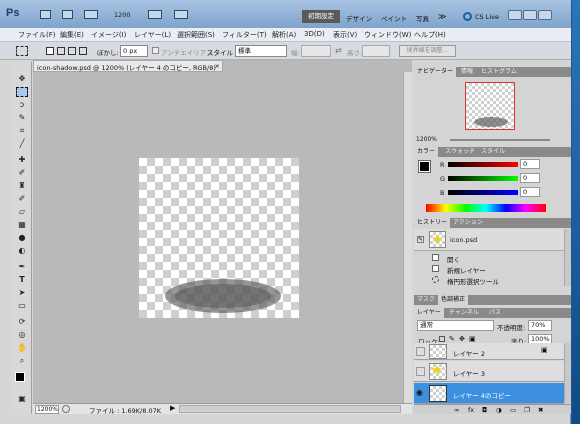 This screenshot has width=580, height=424. What do you see at coordinates (429, 313) in the screenshot?
I see `tab-layers: レイヤー` at bounding box center [429, 313].